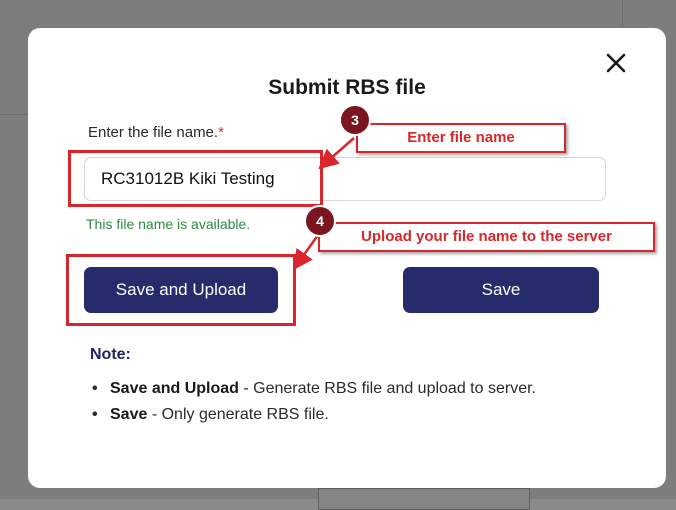 The height and width of the screenshot is (510, 676). What do you see at coordinates (355, 120) in the screenshot?
I see `step3-badge: 3` at bounding box center [355, 120].